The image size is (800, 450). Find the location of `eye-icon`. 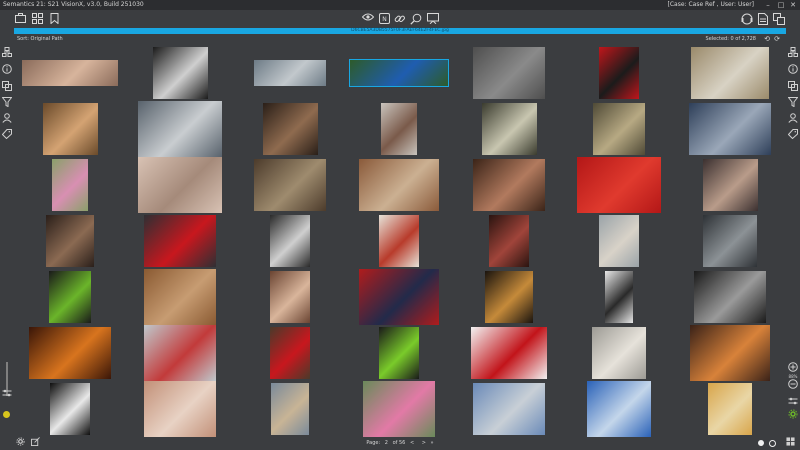

eye-icon is located at coordinates (368, 19).